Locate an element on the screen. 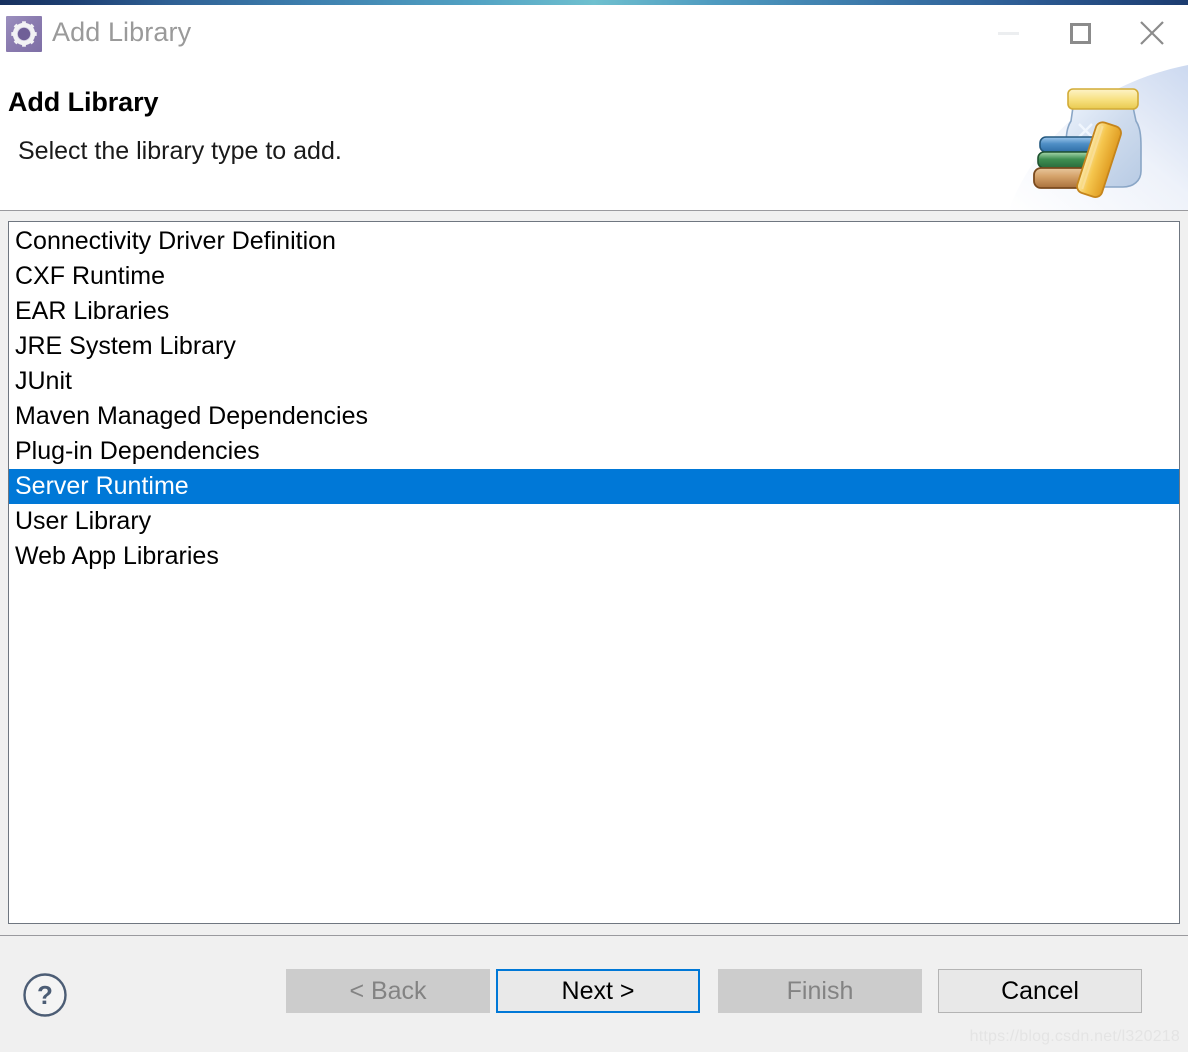 The image size is (1188, 1052). list-item: JRE System Library is located at coordinates (594, 346).